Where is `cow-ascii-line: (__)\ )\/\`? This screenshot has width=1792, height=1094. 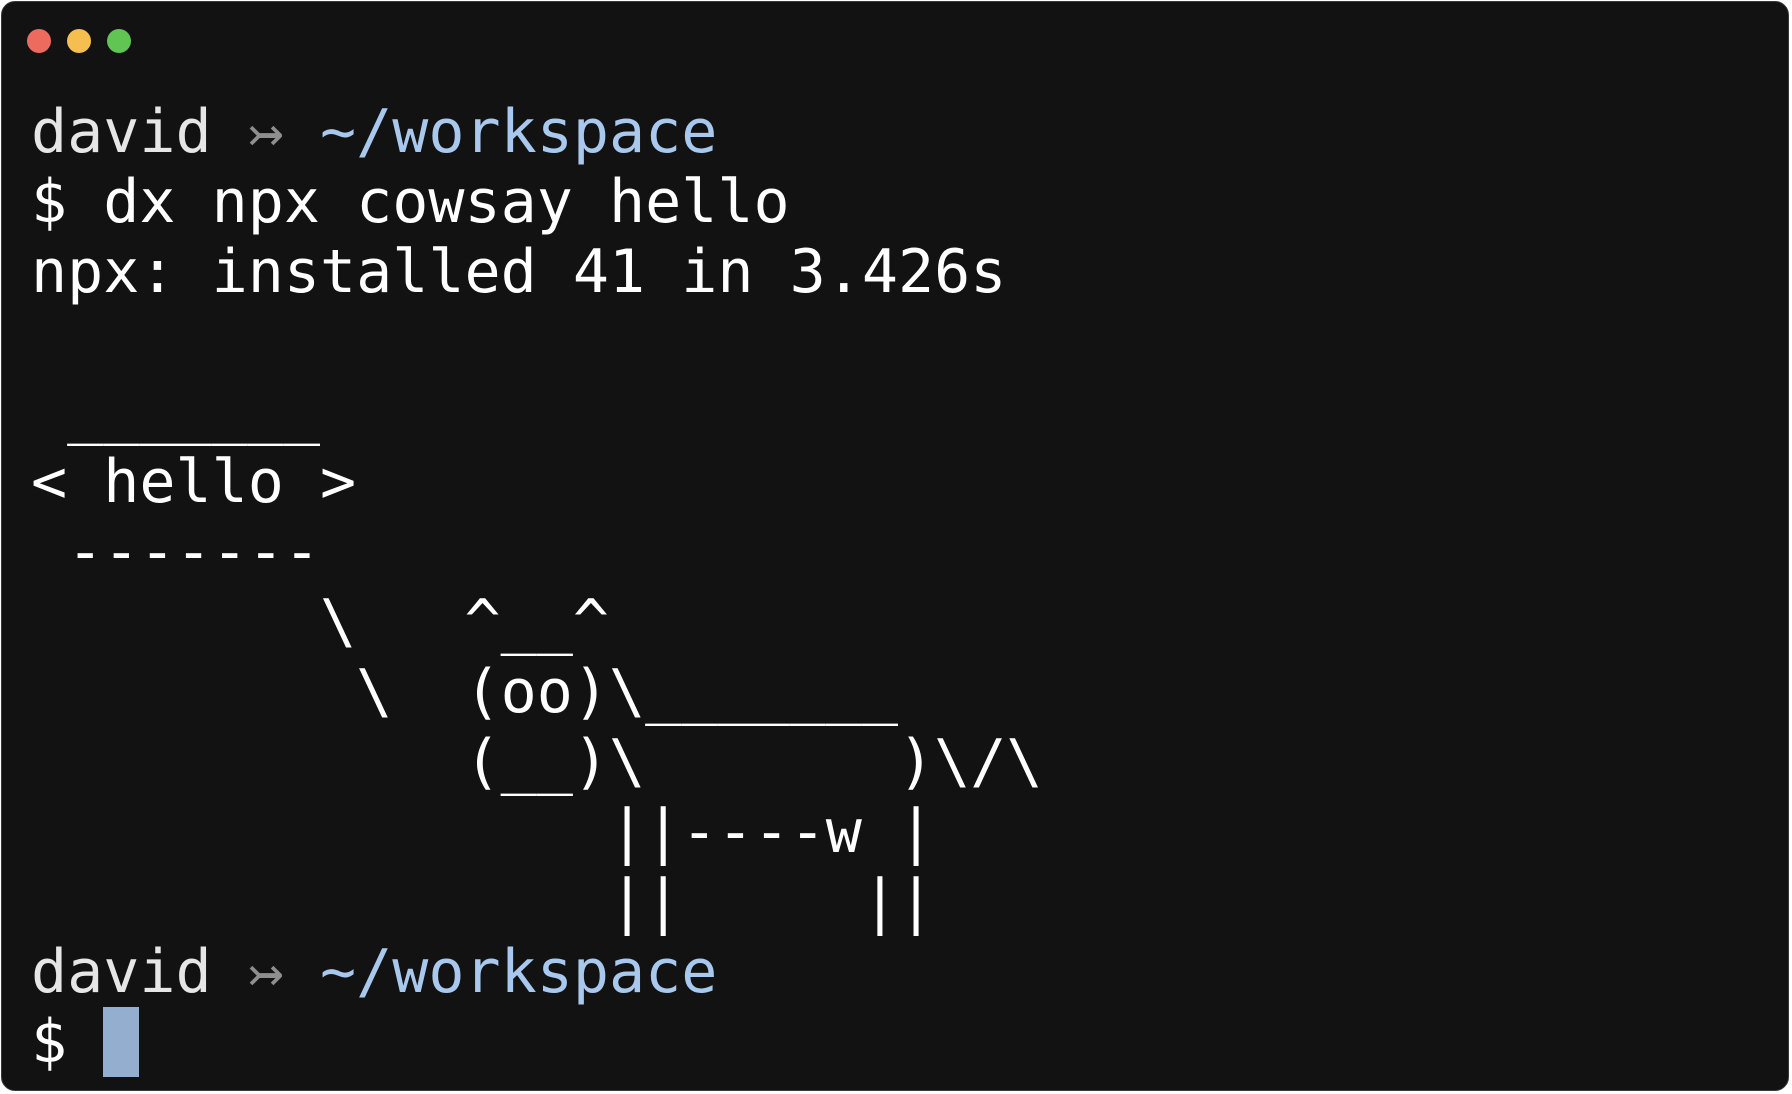
cow-ascii-line: (__)\ )\/\ is located at coordinates (537, 762).